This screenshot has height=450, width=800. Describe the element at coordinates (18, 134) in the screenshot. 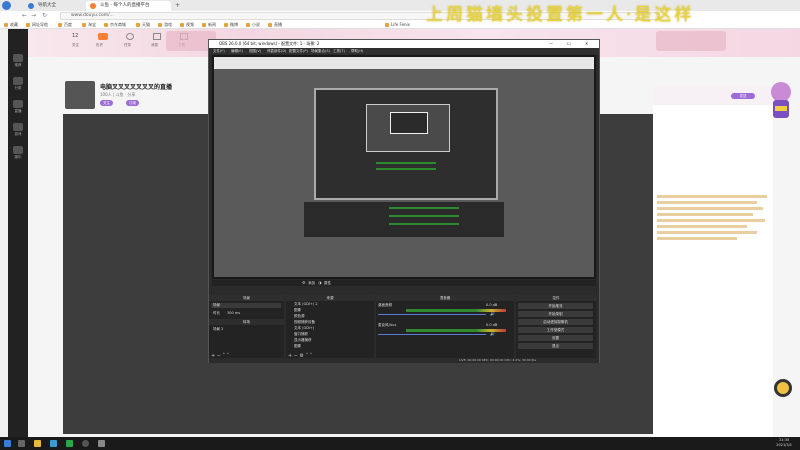

I see `nav-label: 游戏` at that location.